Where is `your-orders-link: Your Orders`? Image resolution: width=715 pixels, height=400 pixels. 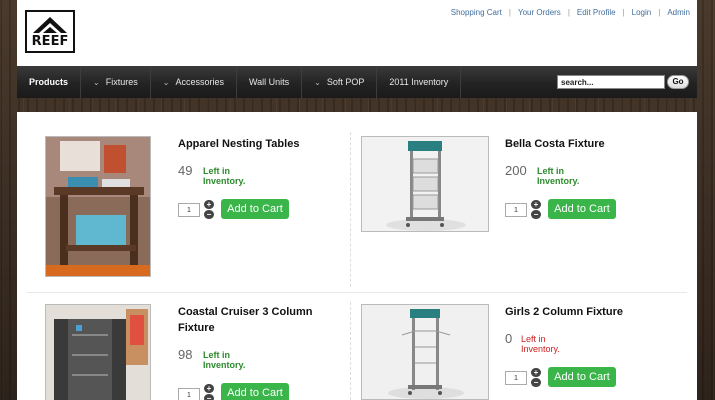
your-orders-link: Your Orders is located at coordinates (539, 12).